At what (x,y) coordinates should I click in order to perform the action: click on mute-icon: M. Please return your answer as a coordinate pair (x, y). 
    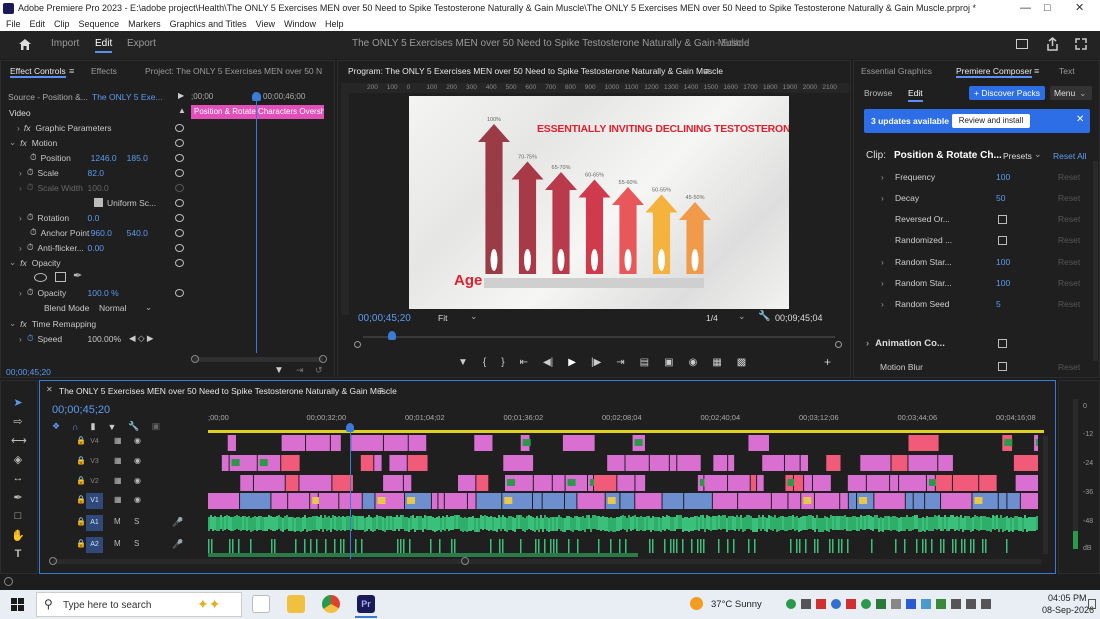
    Looking at the image, I should click on (117, 543).